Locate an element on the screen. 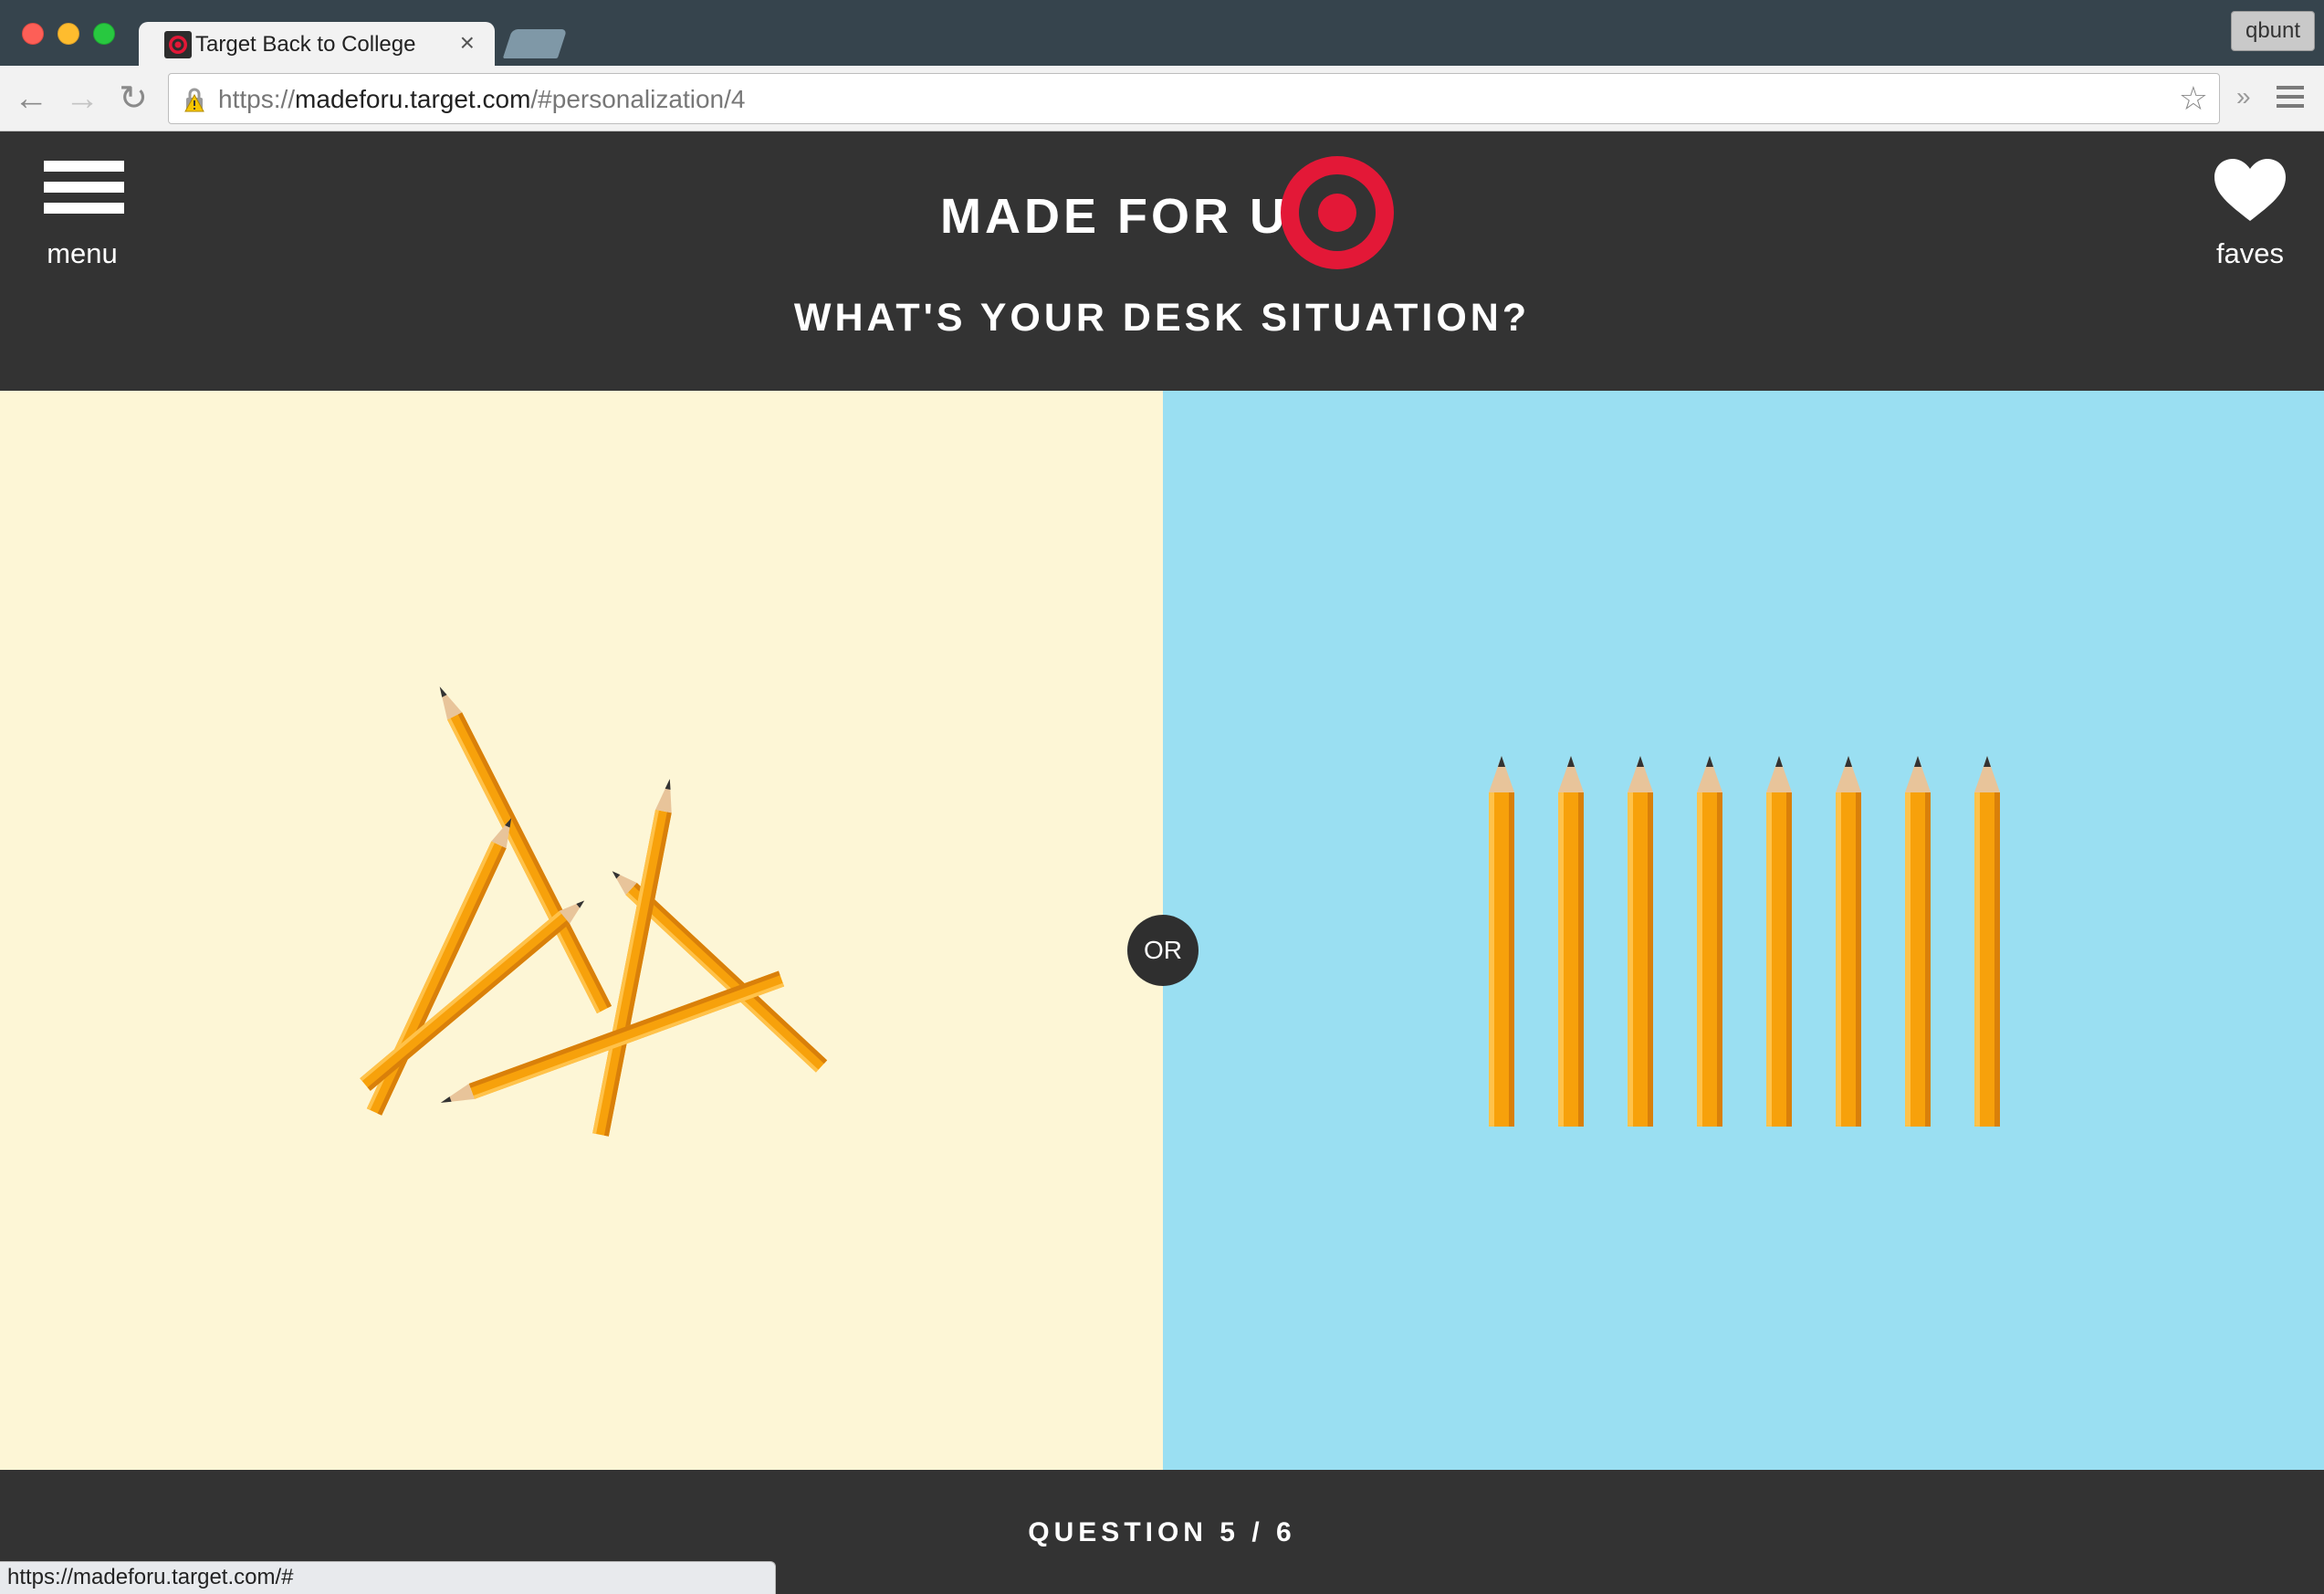  target-bullseye-icon is located at coordinates (1337, 213).